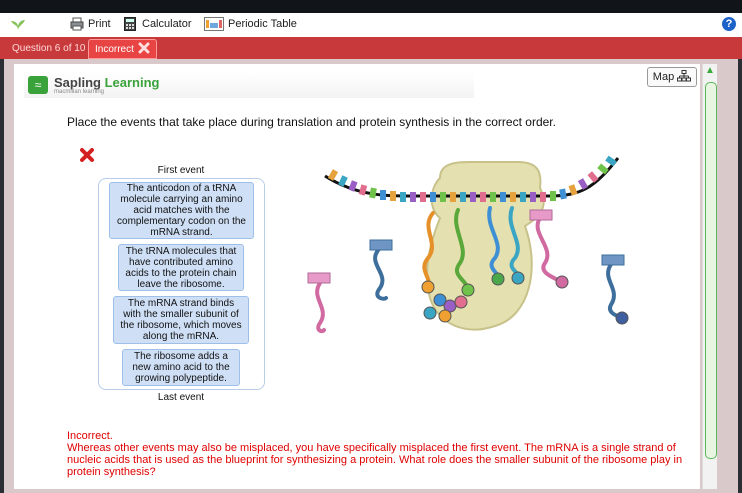 Image resolution: width=742 pixels, height=493 pixels. I want to click on map-label: Map, so click(663, 77).